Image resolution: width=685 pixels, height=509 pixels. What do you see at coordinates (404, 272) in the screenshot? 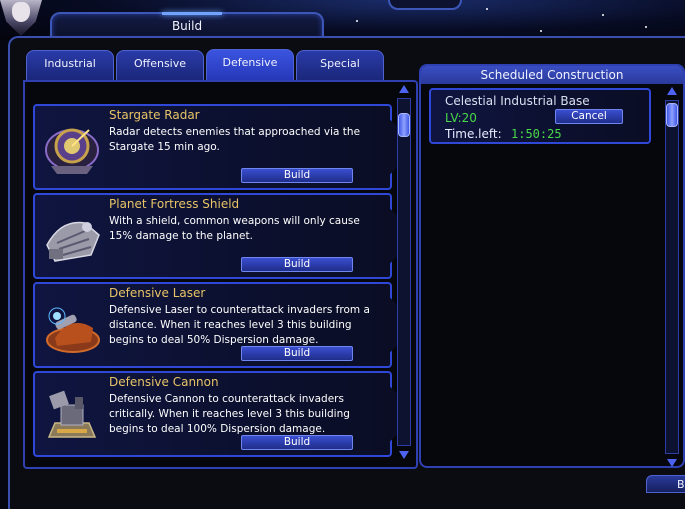
I see `building-list-scrollbar` at bounding box center [404, 272].